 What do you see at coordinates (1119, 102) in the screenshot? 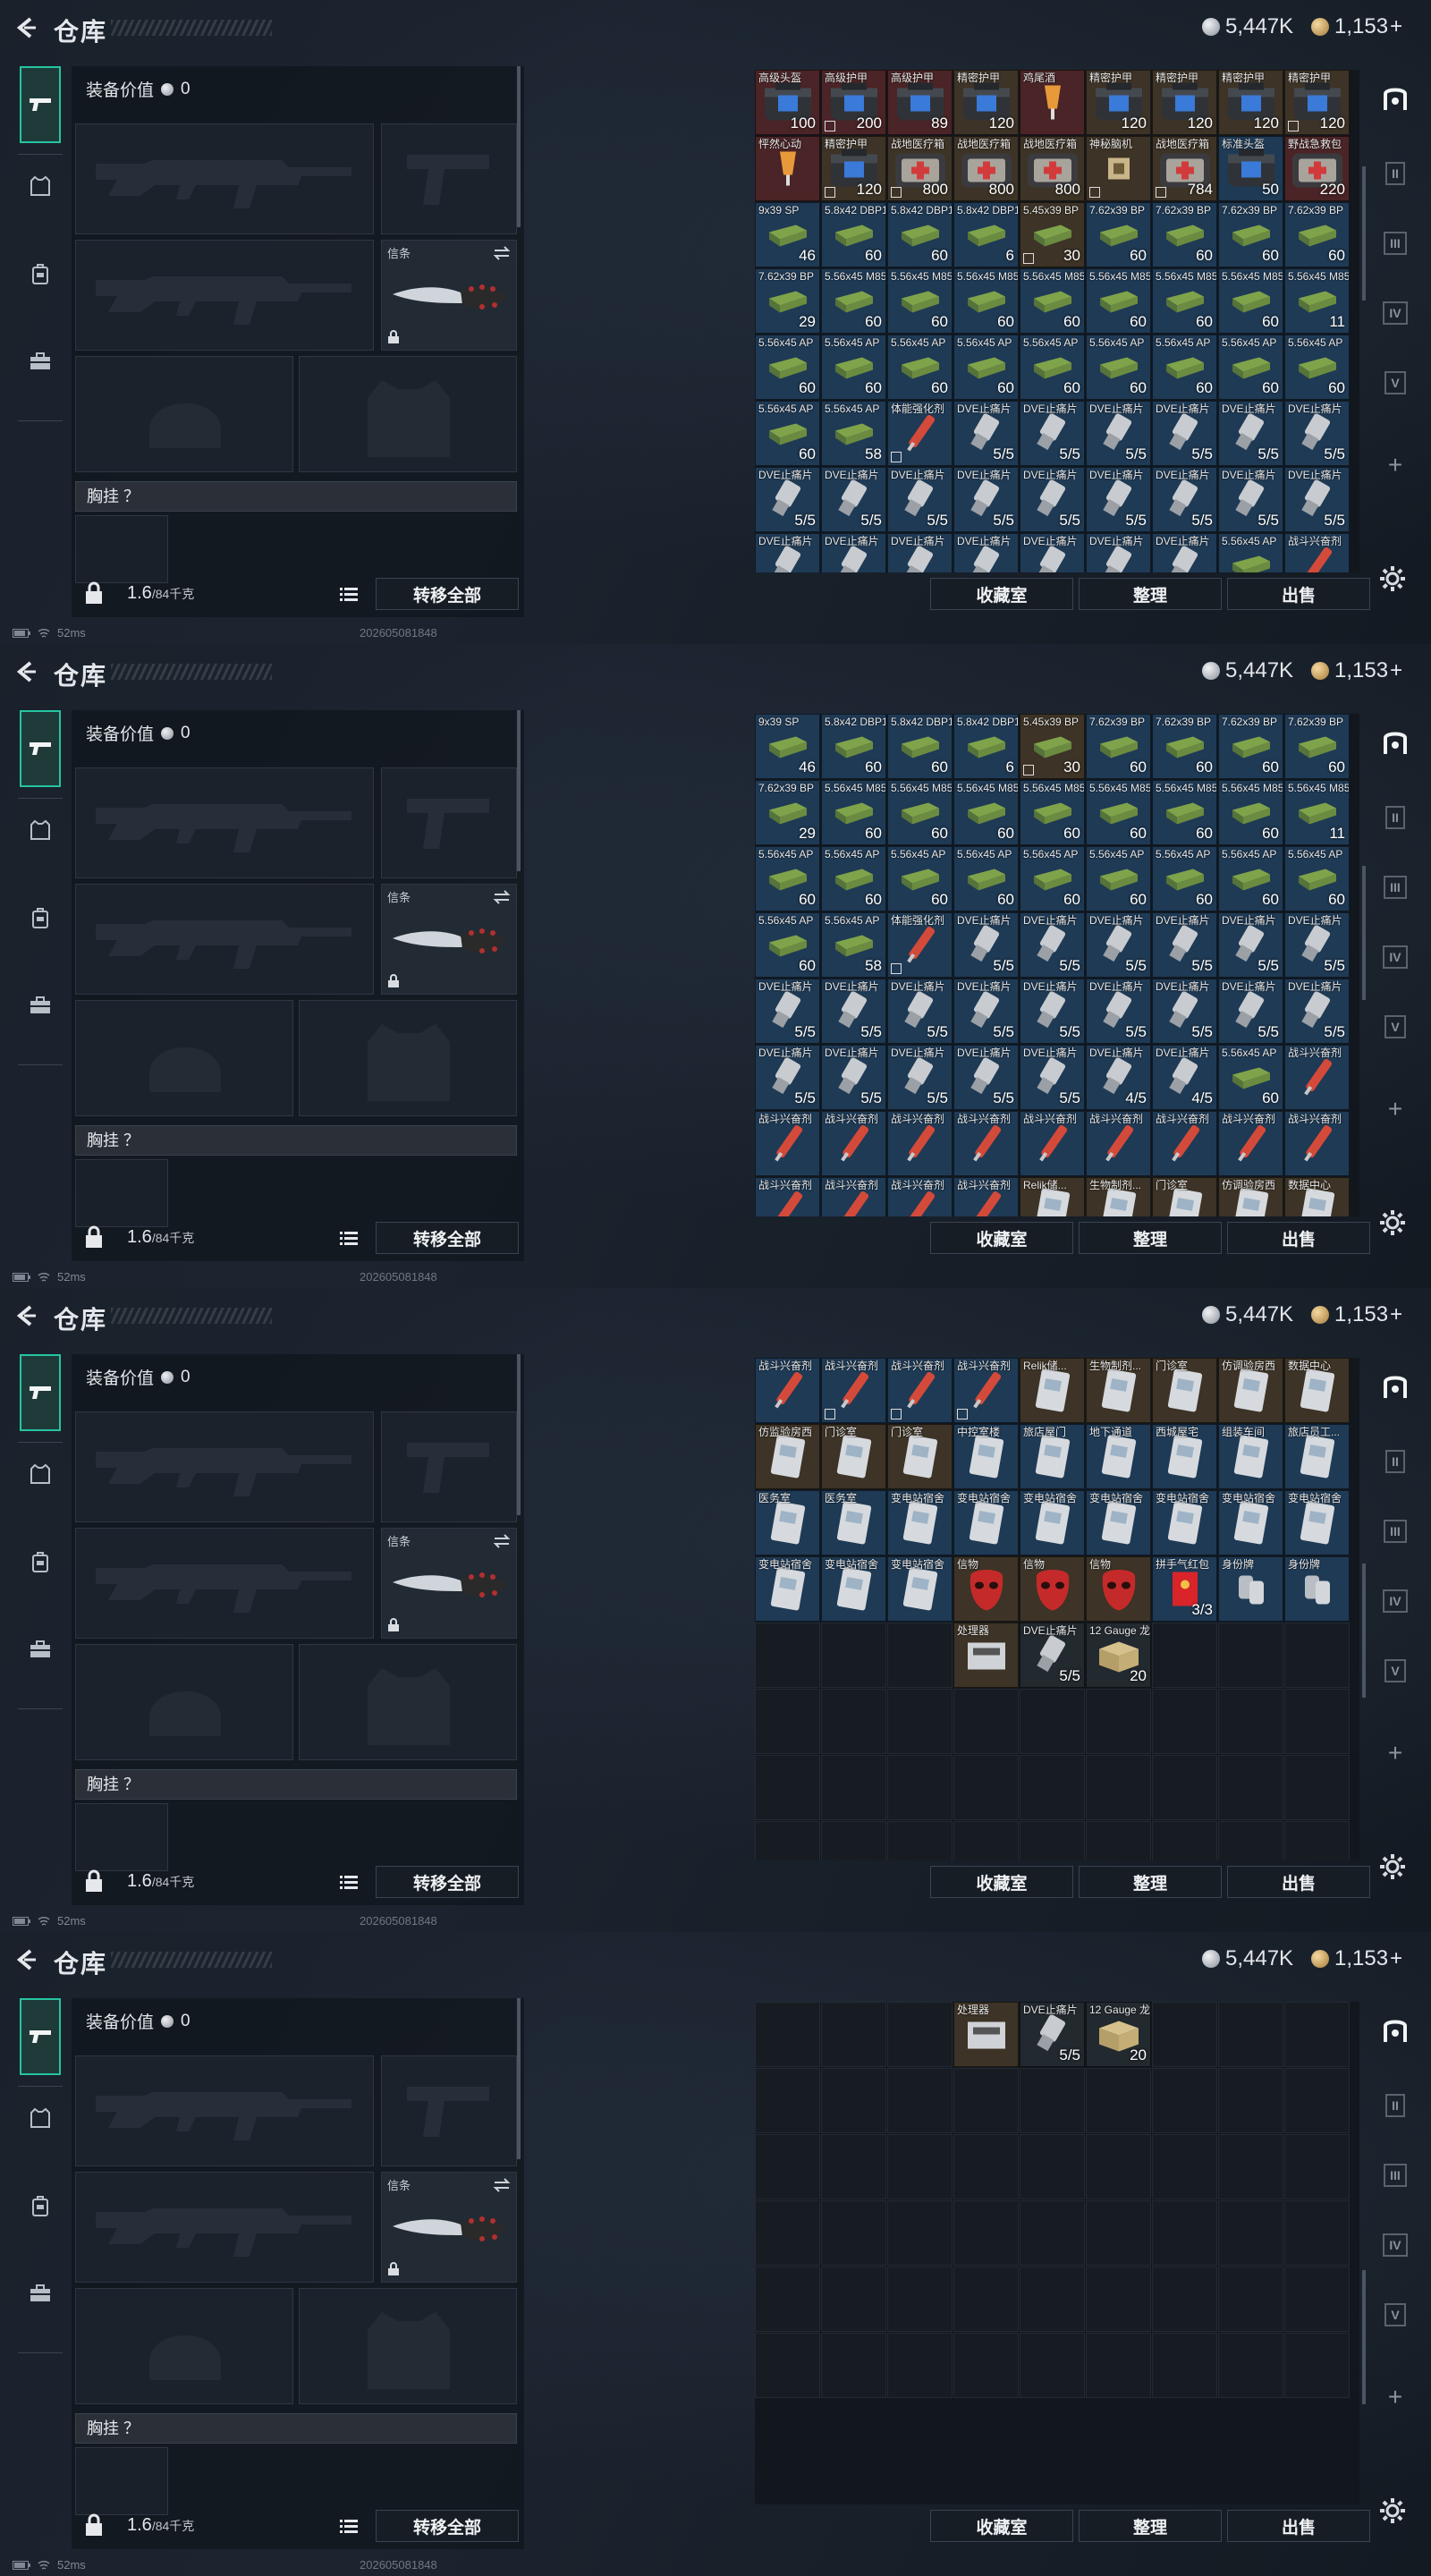
I see `stash-item: 精密护甲 120` at bounding box center [1119, 102].